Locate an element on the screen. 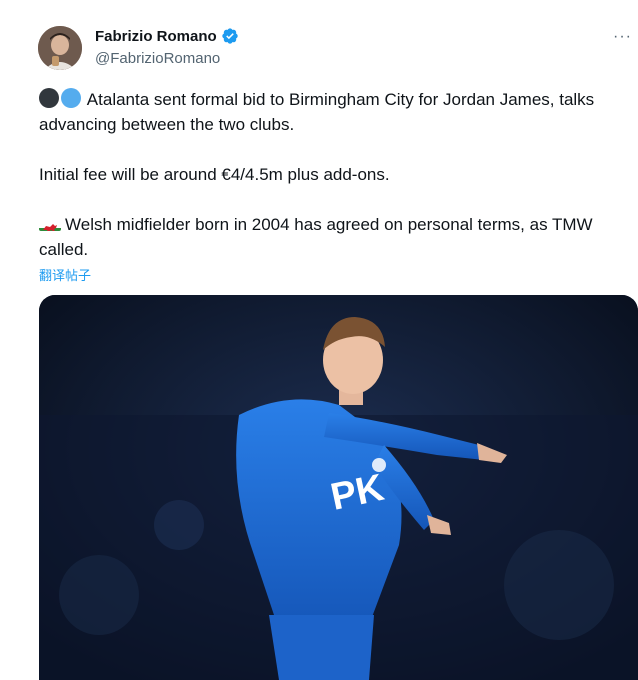  wales-flag-icon is located at coordinates (50, 224).